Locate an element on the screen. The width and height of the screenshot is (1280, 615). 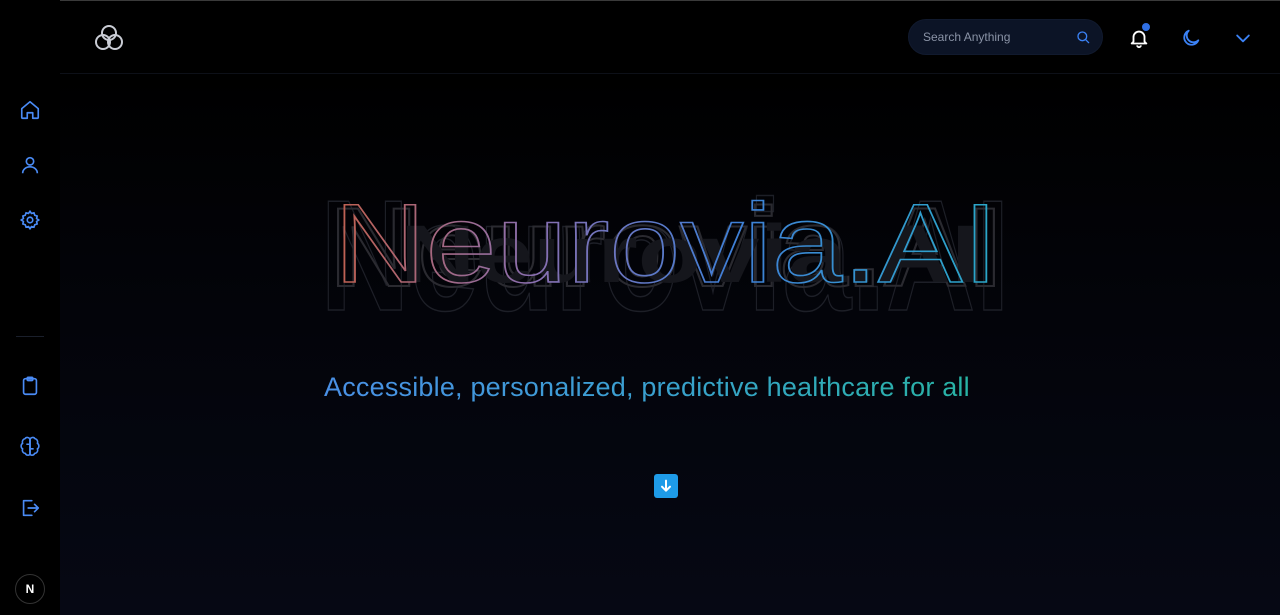
sidebar-item-clipboard is located at coordinates (30, 386).